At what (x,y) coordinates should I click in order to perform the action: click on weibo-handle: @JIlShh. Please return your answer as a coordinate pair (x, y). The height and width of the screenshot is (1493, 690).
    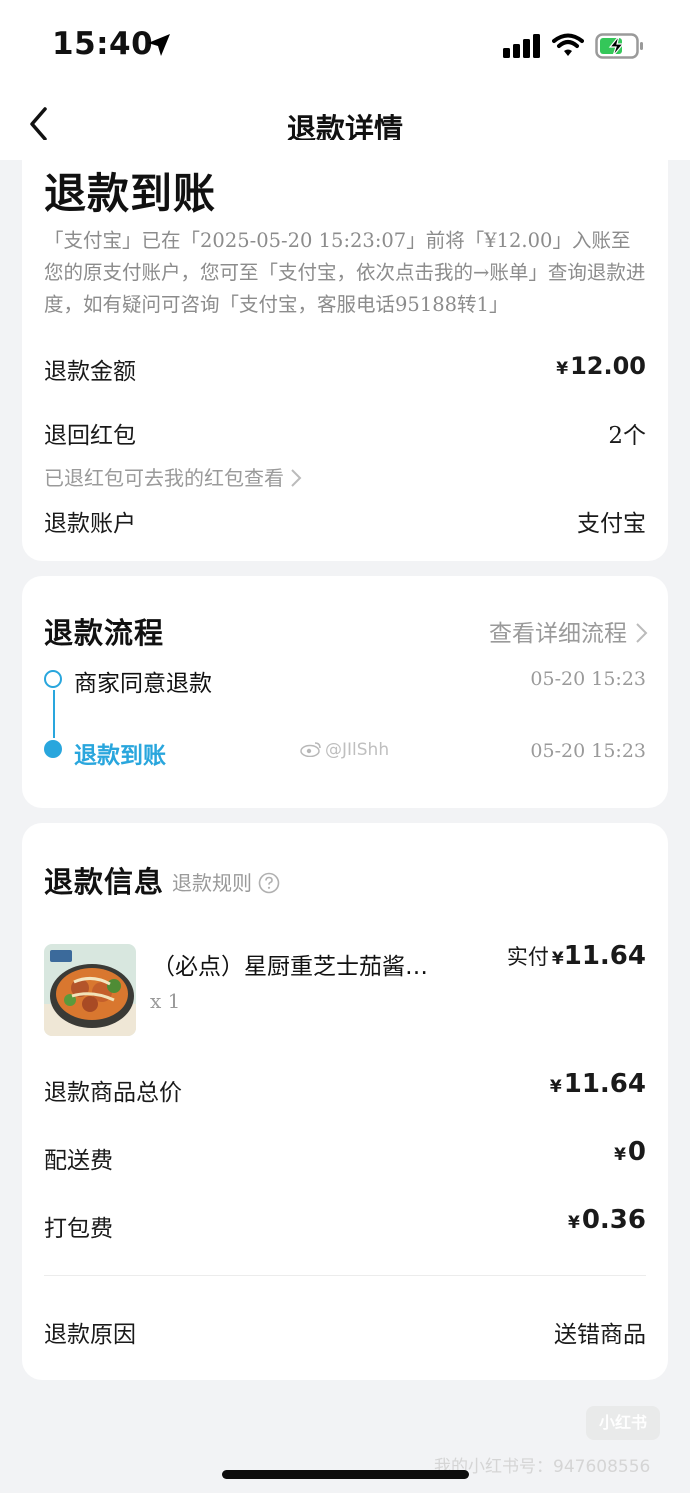
    Looking at the image, I should click on (357, 750).